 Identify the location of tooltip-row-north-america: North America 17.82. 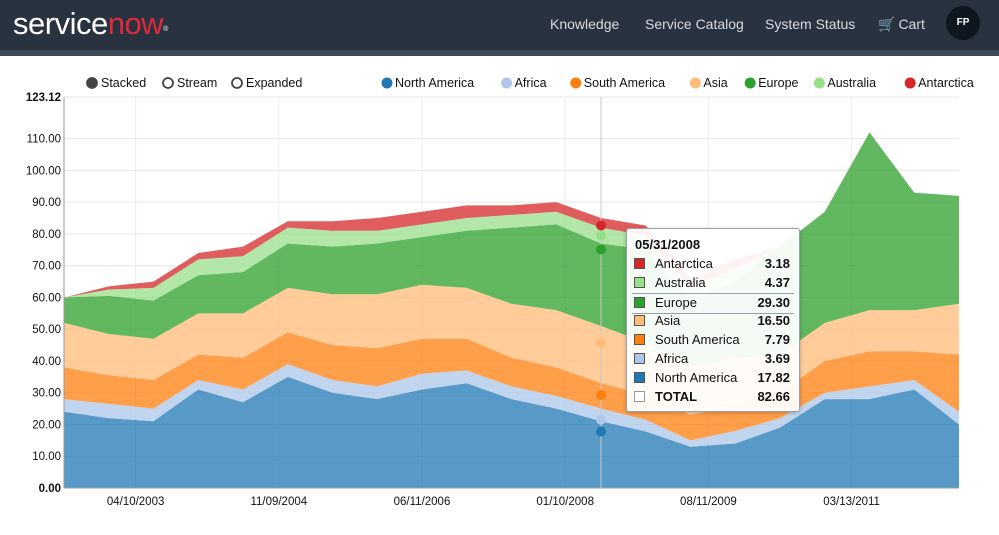
(713, 378).